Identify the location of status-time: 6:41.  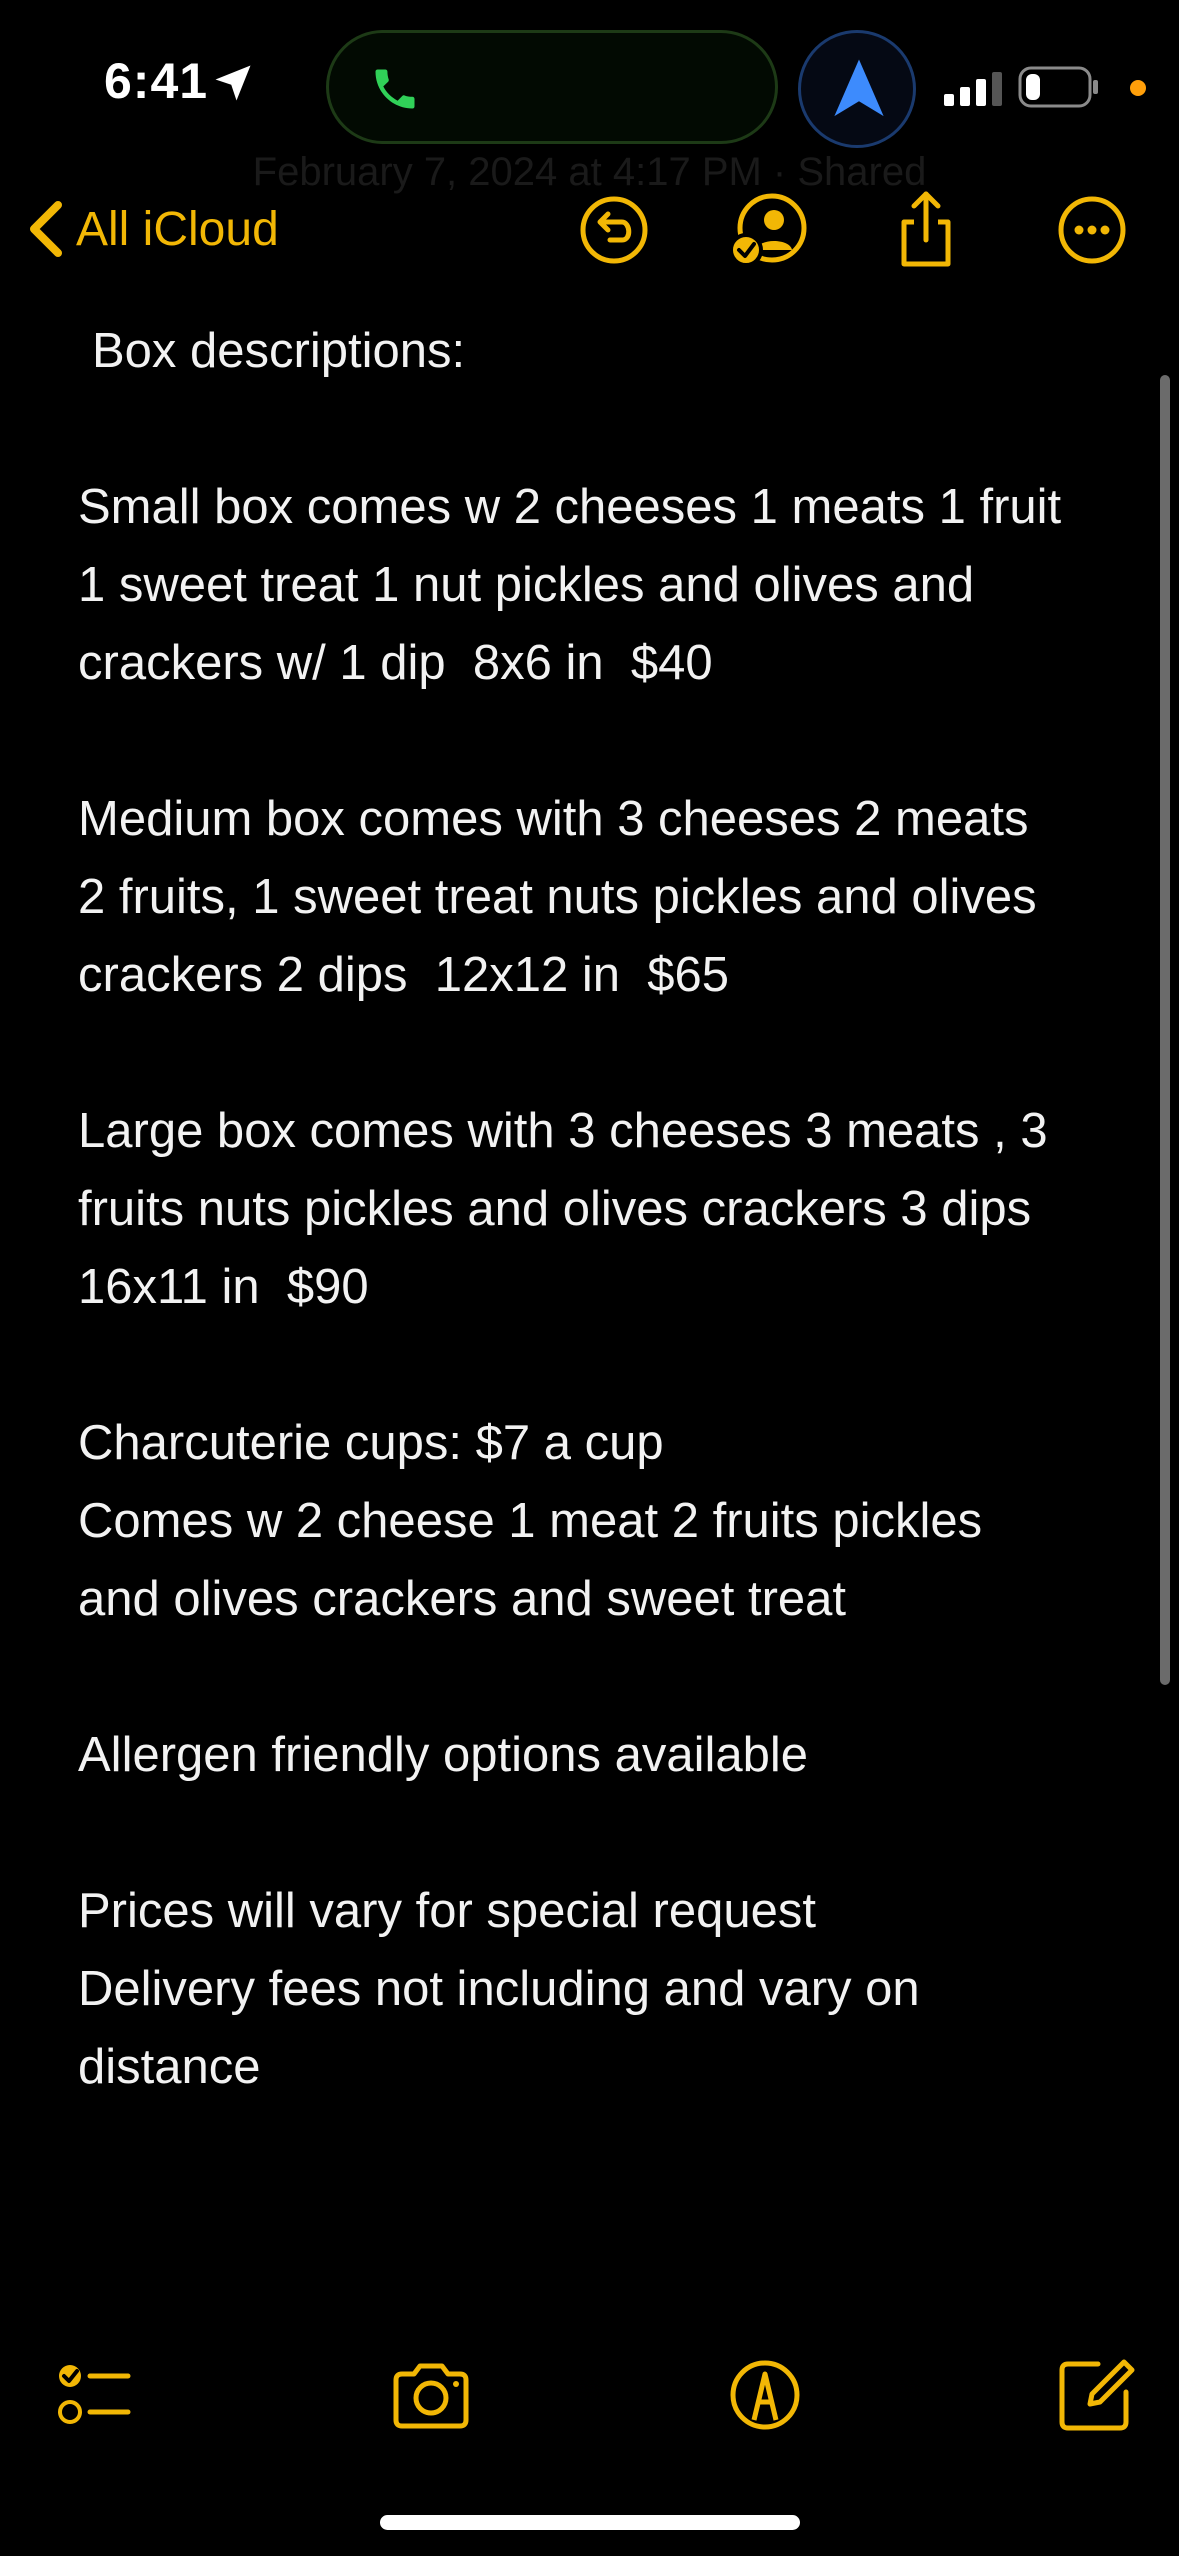
(156, 81).